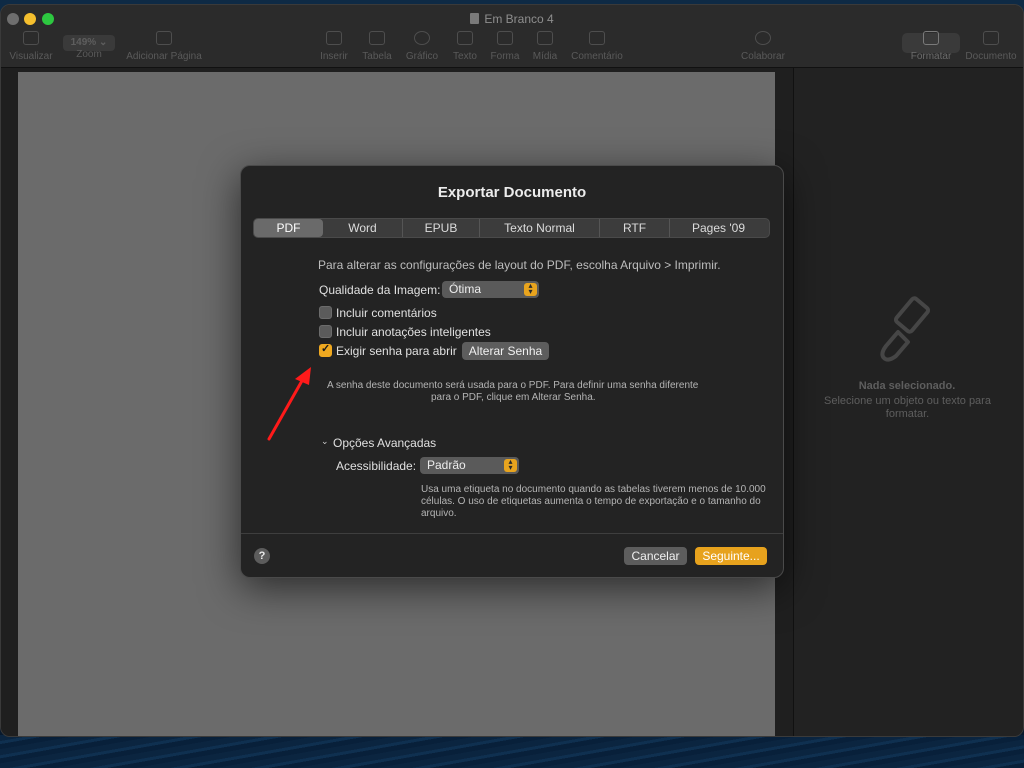 This screenshot has height=768, width=1024. I want to click on tab-epub: EPUB, so click(441, 228).